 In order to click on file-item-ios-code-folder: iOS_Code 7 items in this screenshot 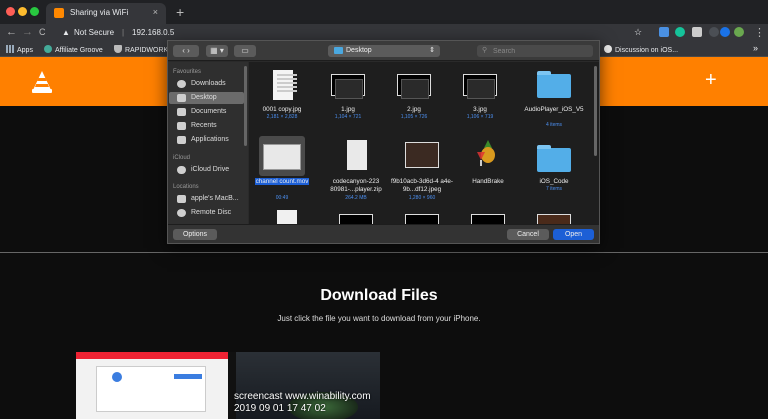, I will do `click(554, 171)`.